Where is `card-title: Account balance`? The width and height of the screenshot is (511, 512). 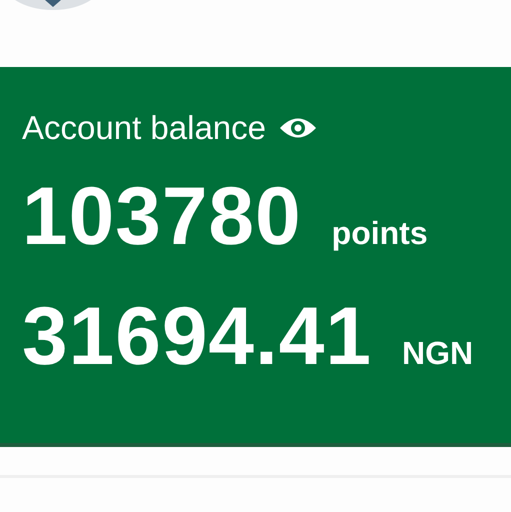
card-title: Account balance is located at coordinates (144, 128).